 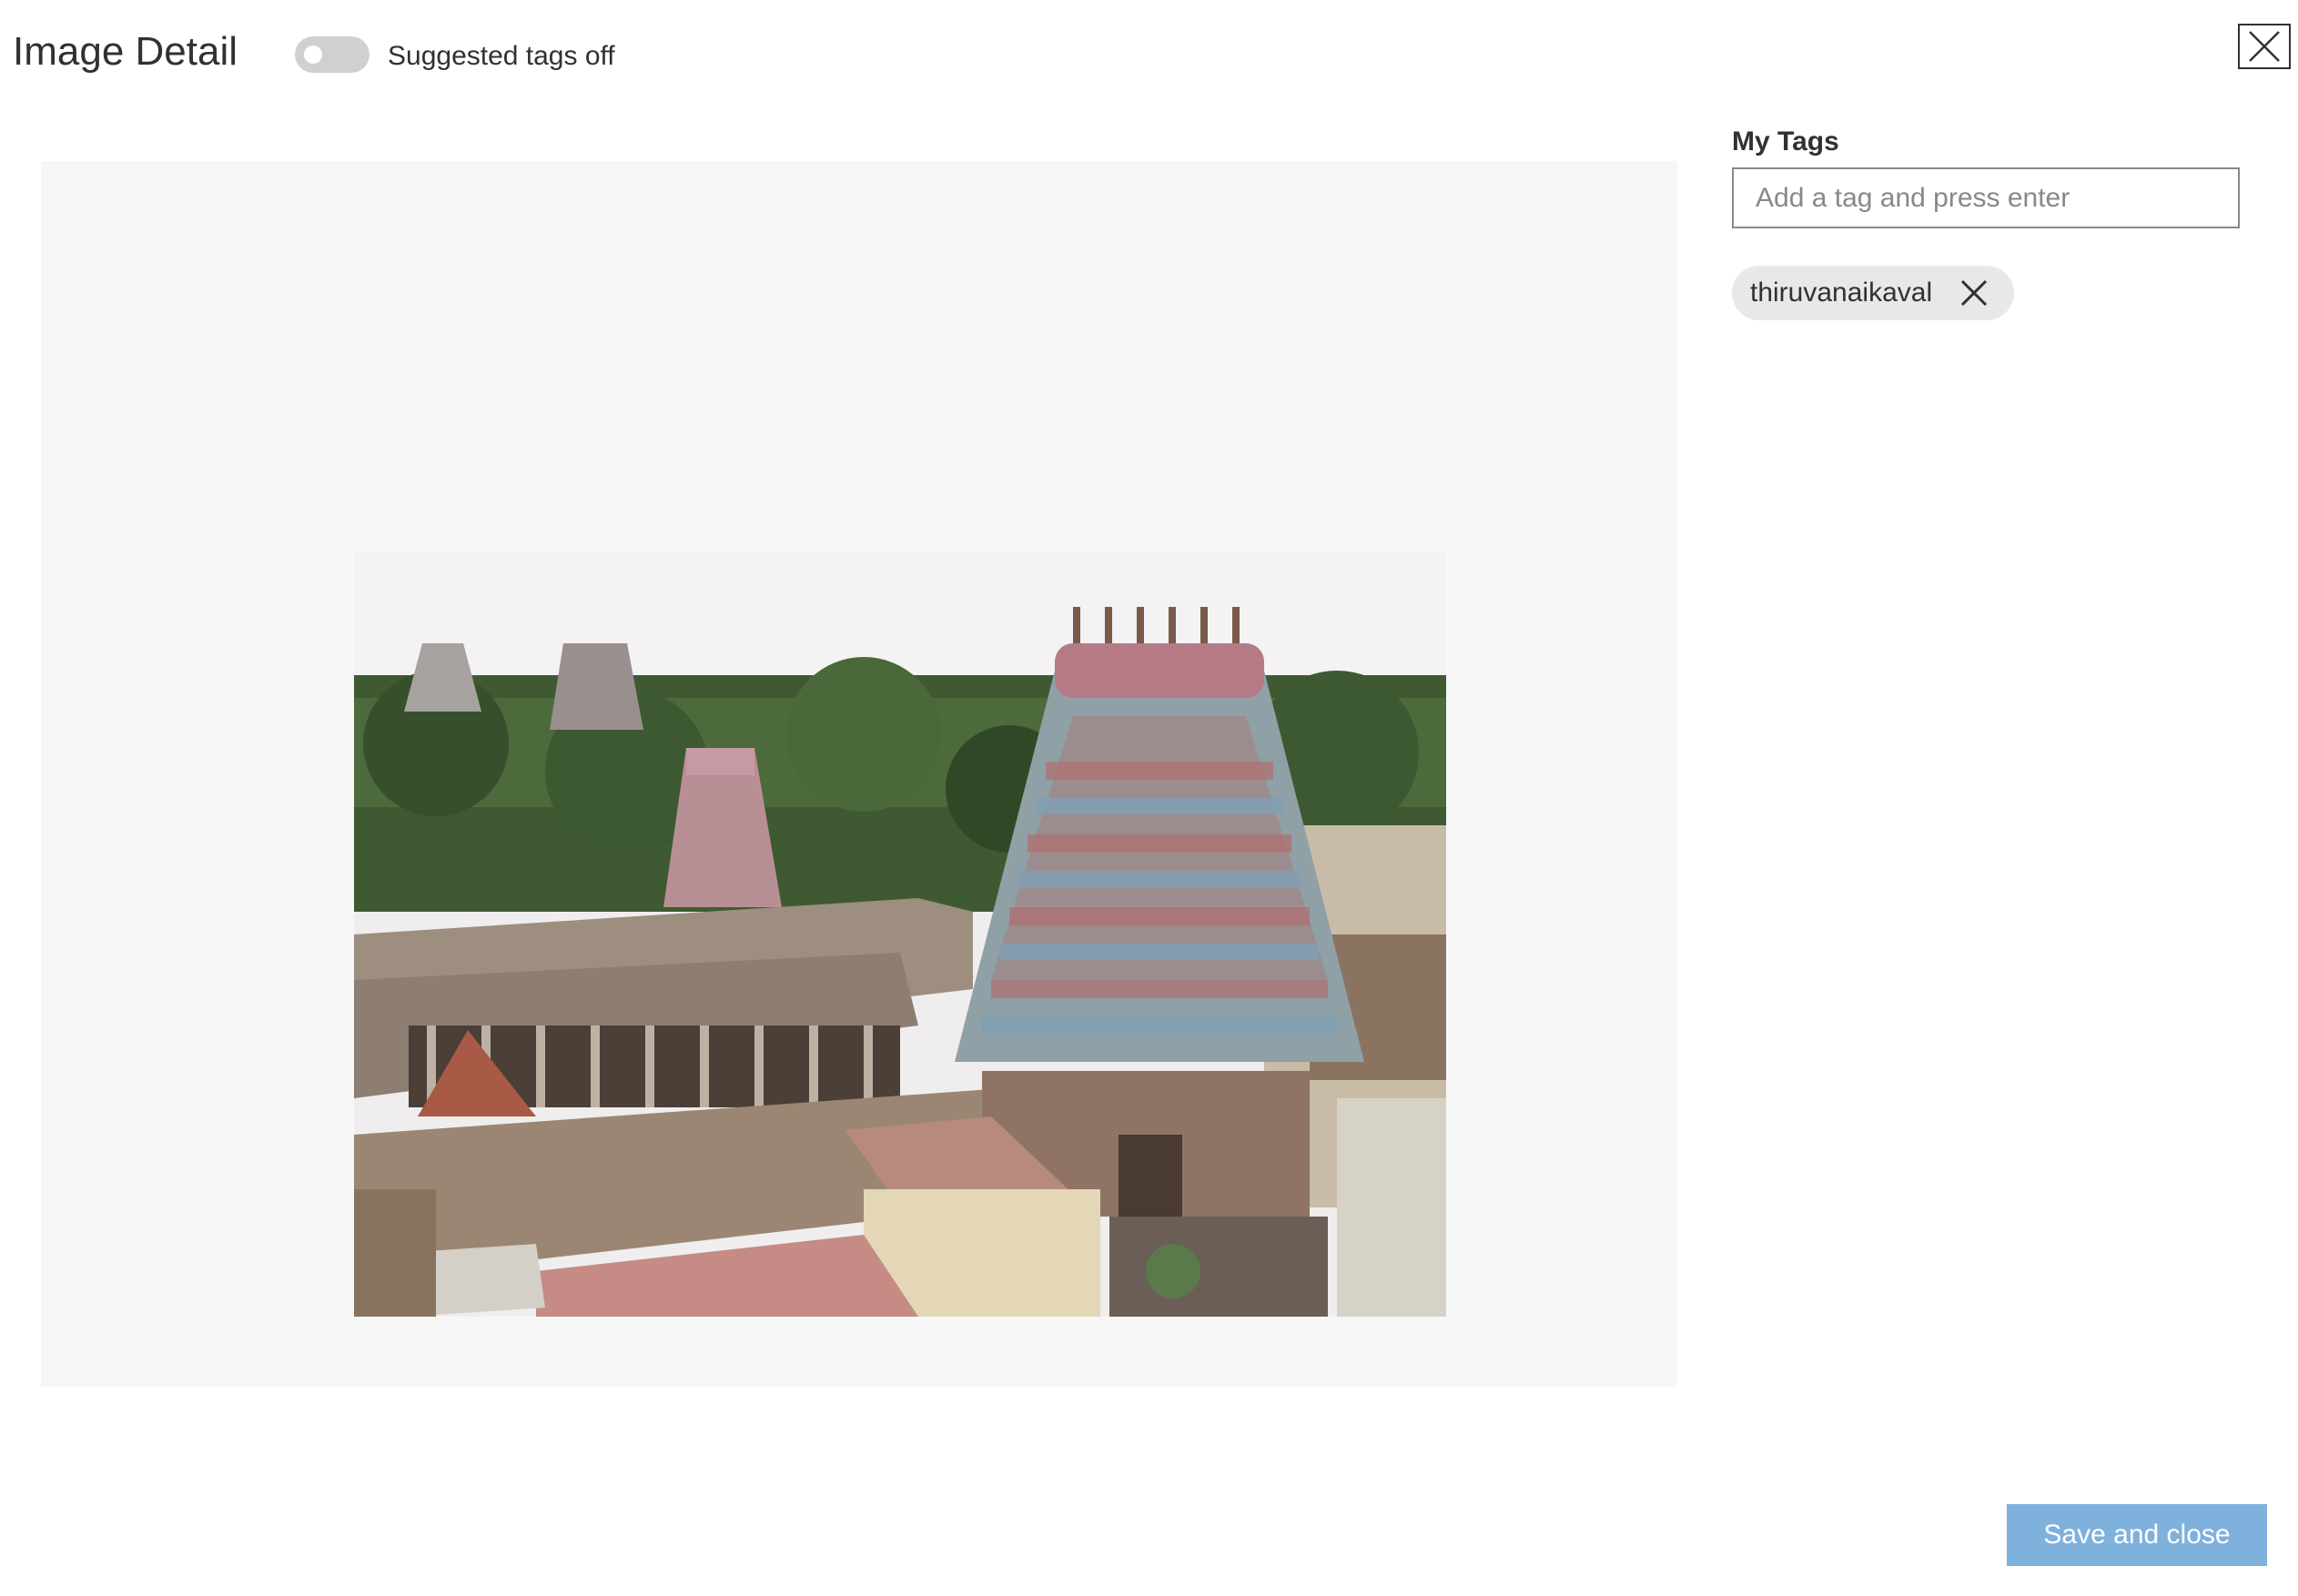 What do you see at coordinates (332, 54) in the screenshot?
I see `suggested-tags-toggle` at bounding box center [332, 54].